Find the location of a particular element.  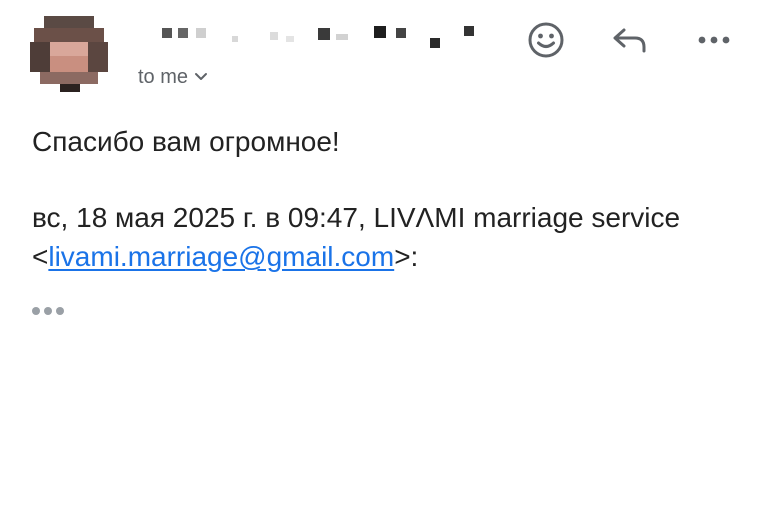

sender-email-link: livami.marriage@gmail.com is located at coordinates (221, 256).